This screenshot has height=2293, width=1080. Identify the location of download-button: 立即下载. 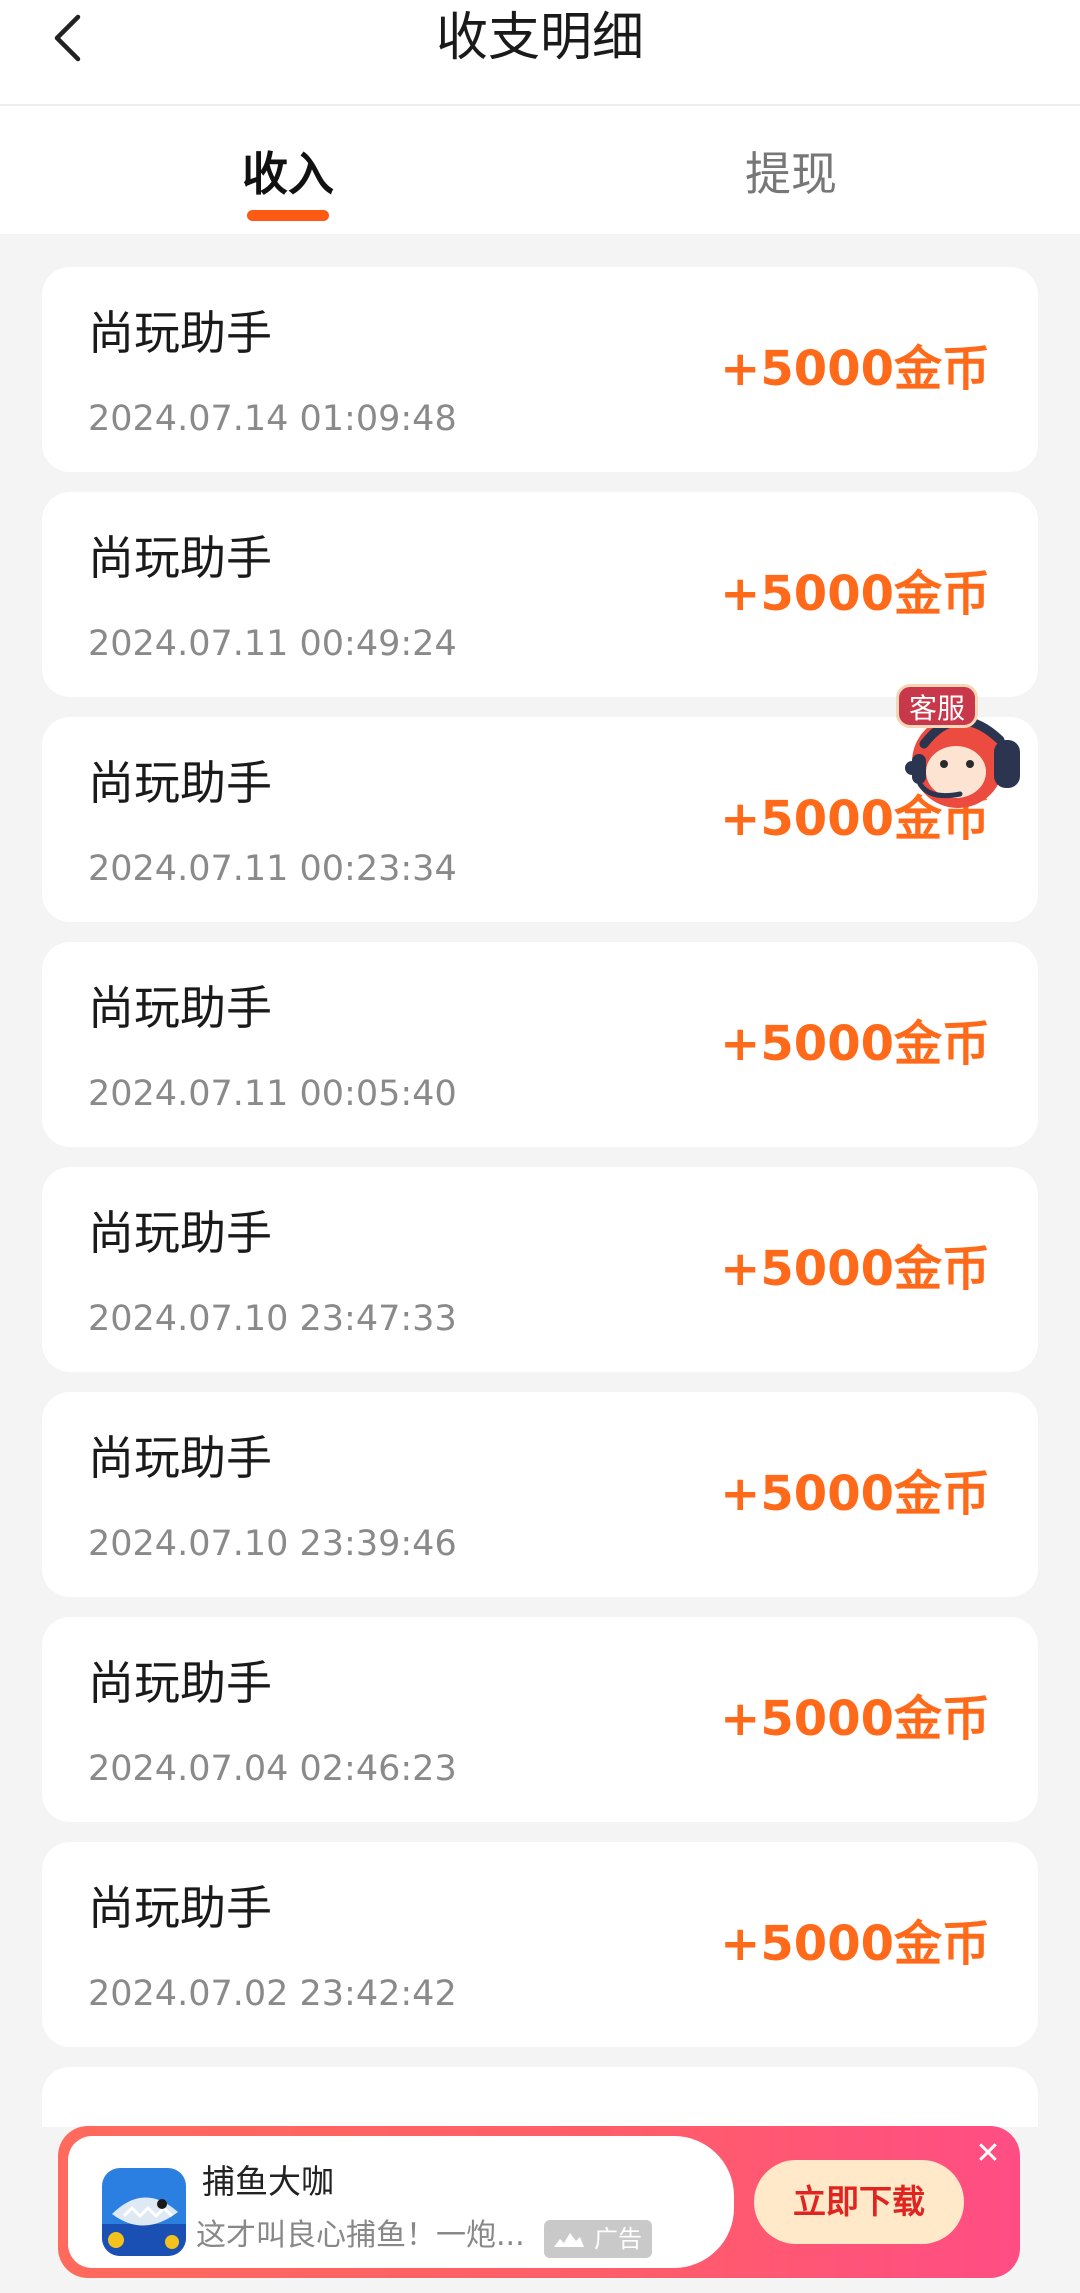
(859, 2202).